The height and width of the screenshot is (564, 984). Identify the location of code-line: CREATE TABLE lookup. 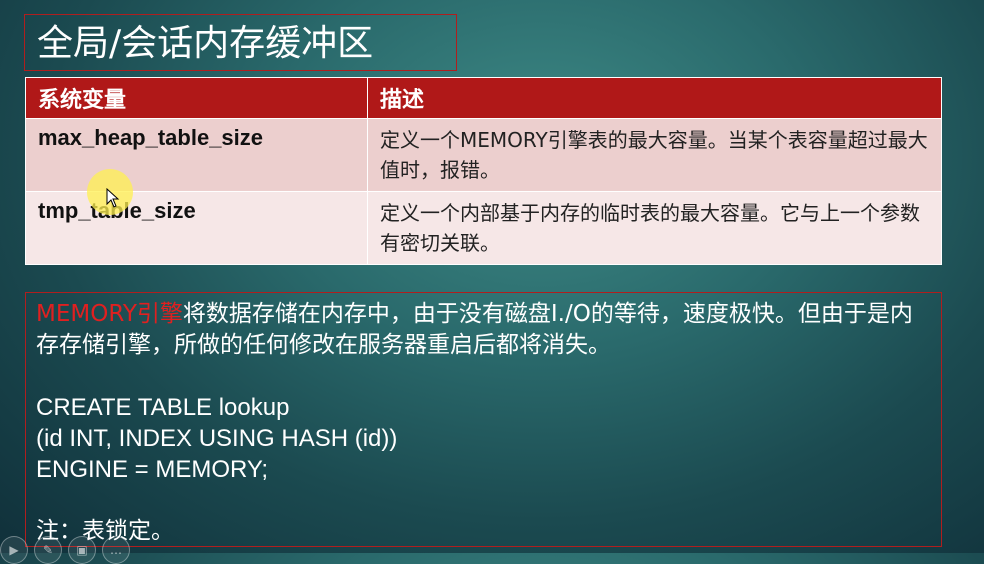
(163, 407).